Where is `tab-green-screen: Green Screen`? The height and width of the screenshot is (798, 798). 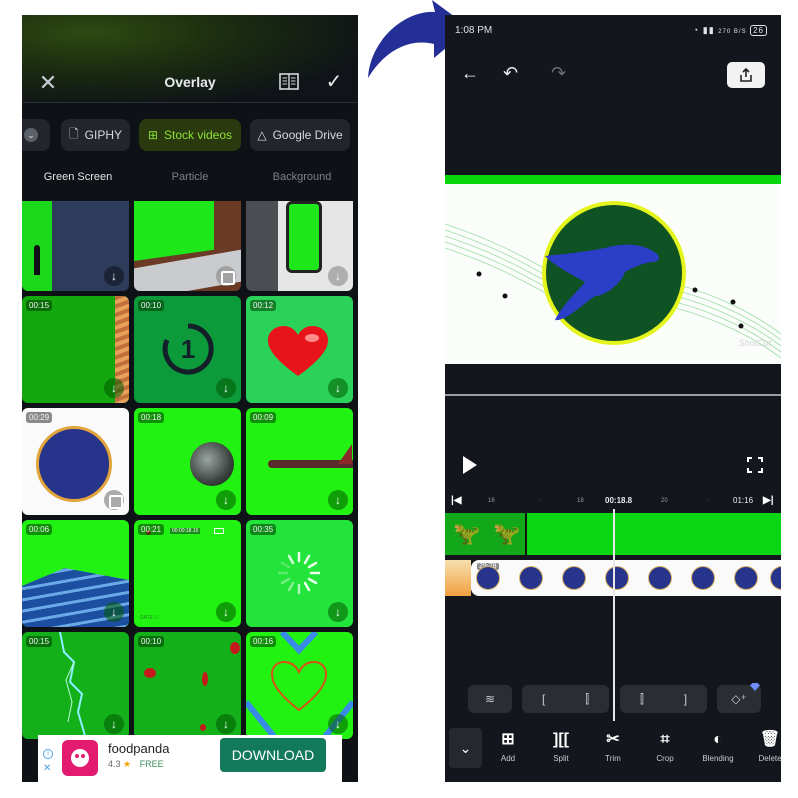 tab-green-screen: Green Screen is located at coordinates (78, 177).